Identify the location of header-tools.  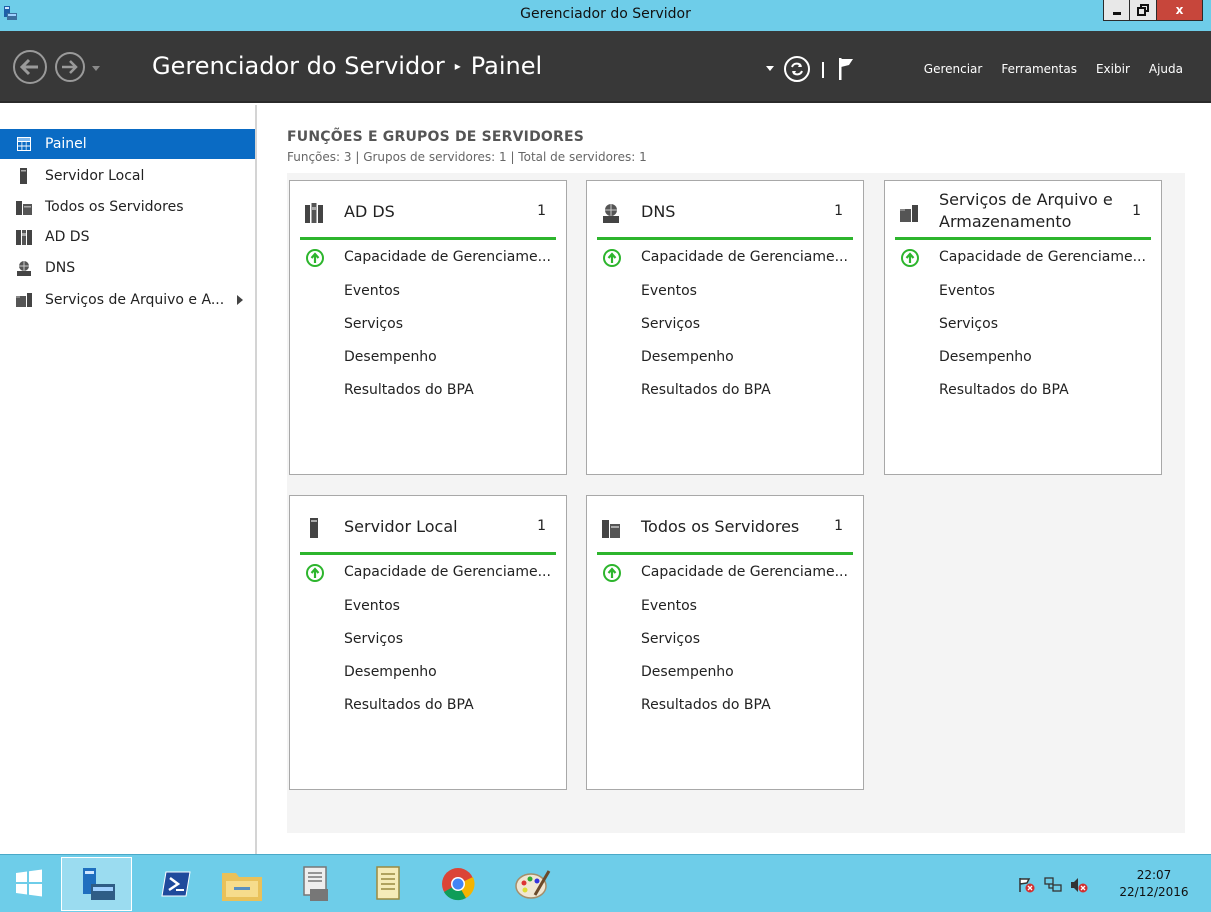
(811, 69).